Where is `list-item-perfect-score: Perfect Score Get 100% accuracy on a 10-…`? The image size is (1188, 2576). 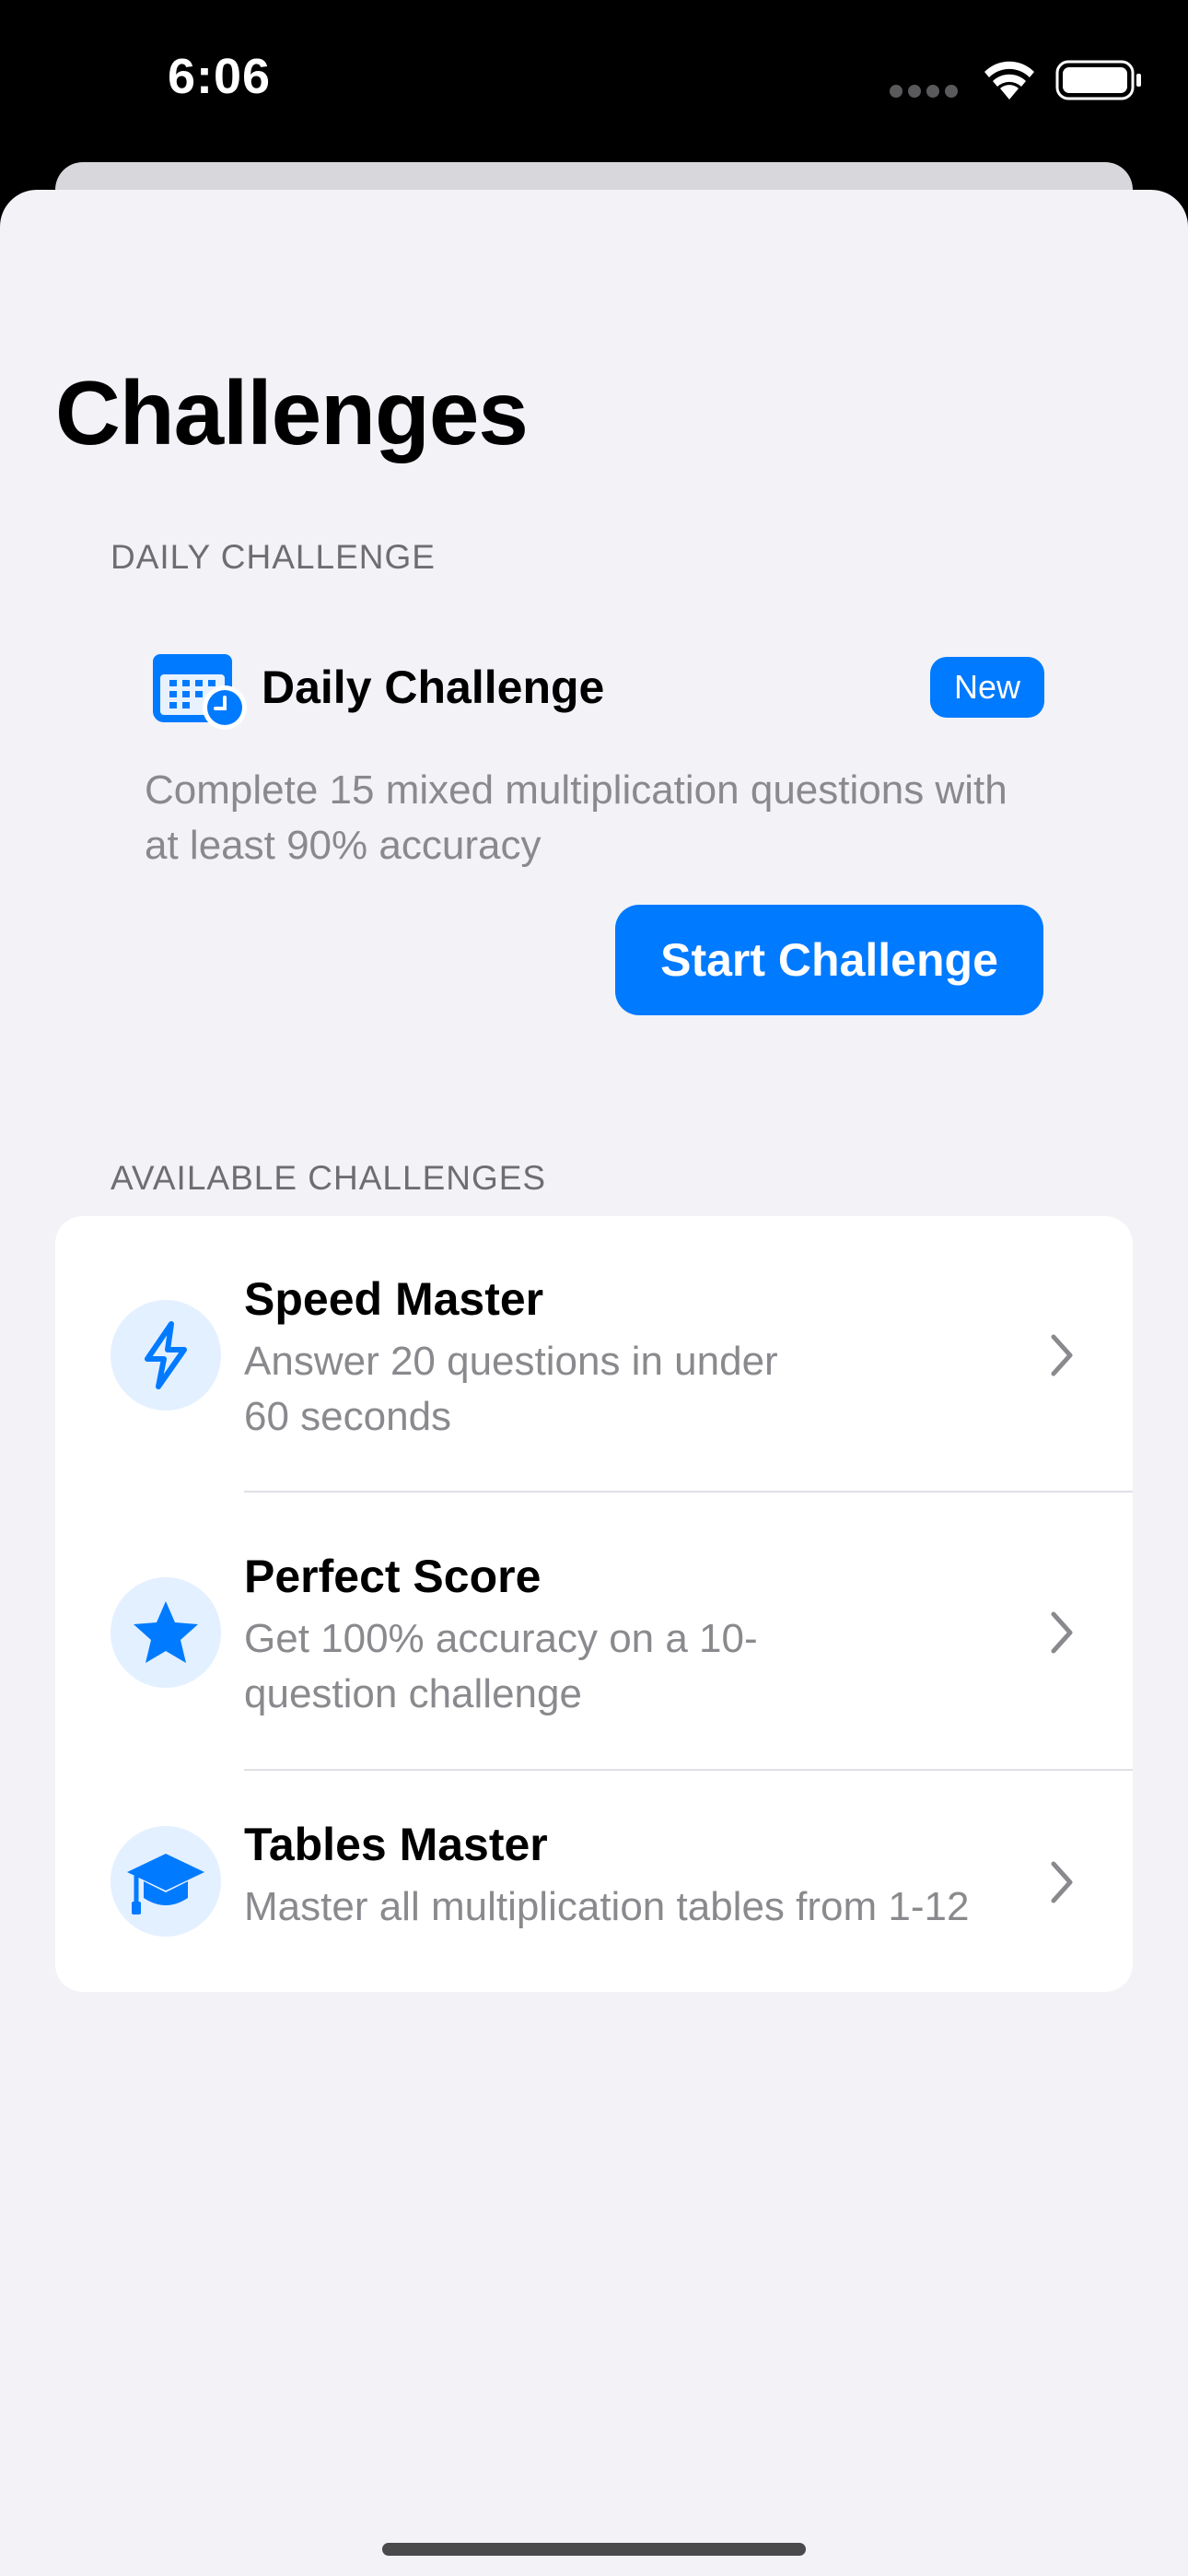 list-item-perfect-score: Perfect Score Get 100% accuracy on a 10-… is located at coordinates (594, 1632).